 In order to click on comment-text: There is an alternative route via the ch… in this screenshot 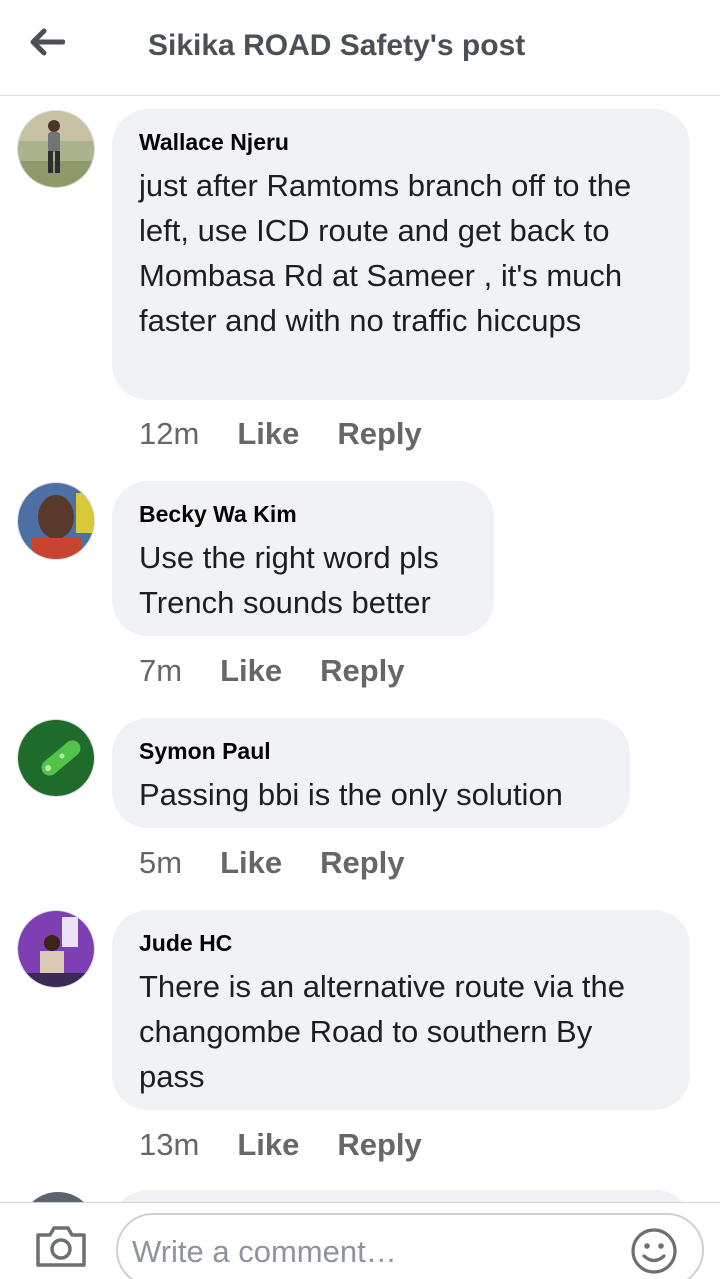, I will do `click(382, 1031)`.